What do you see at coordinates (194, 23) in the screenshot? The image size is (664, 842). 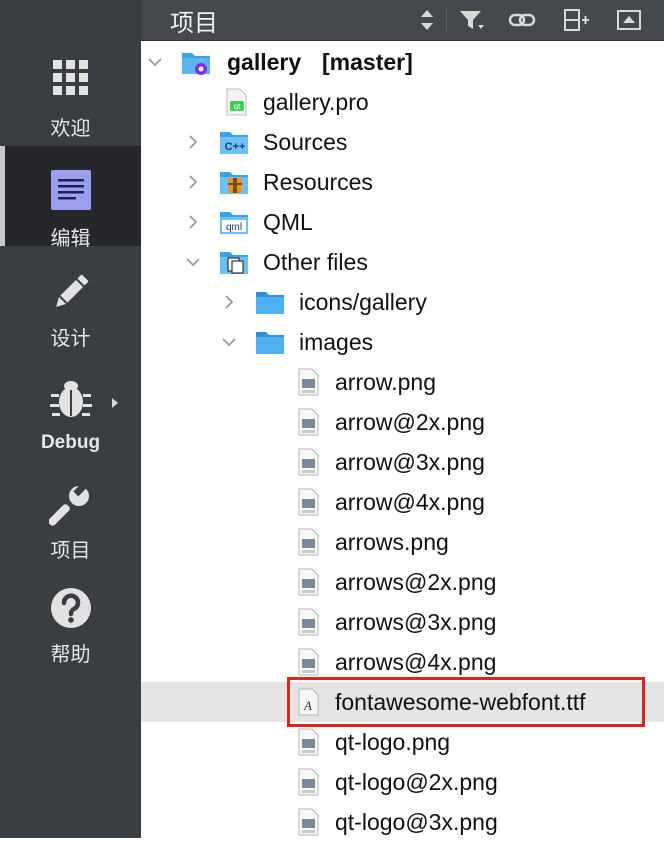 I see `panel-title: 项目` at bounding box center [194, 23].